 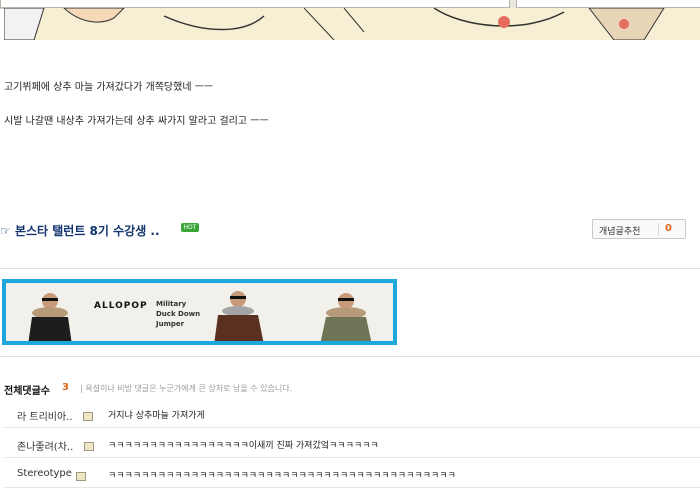 I want to click on pointing-hand-icon: ☞, so click(x=5, y=231).